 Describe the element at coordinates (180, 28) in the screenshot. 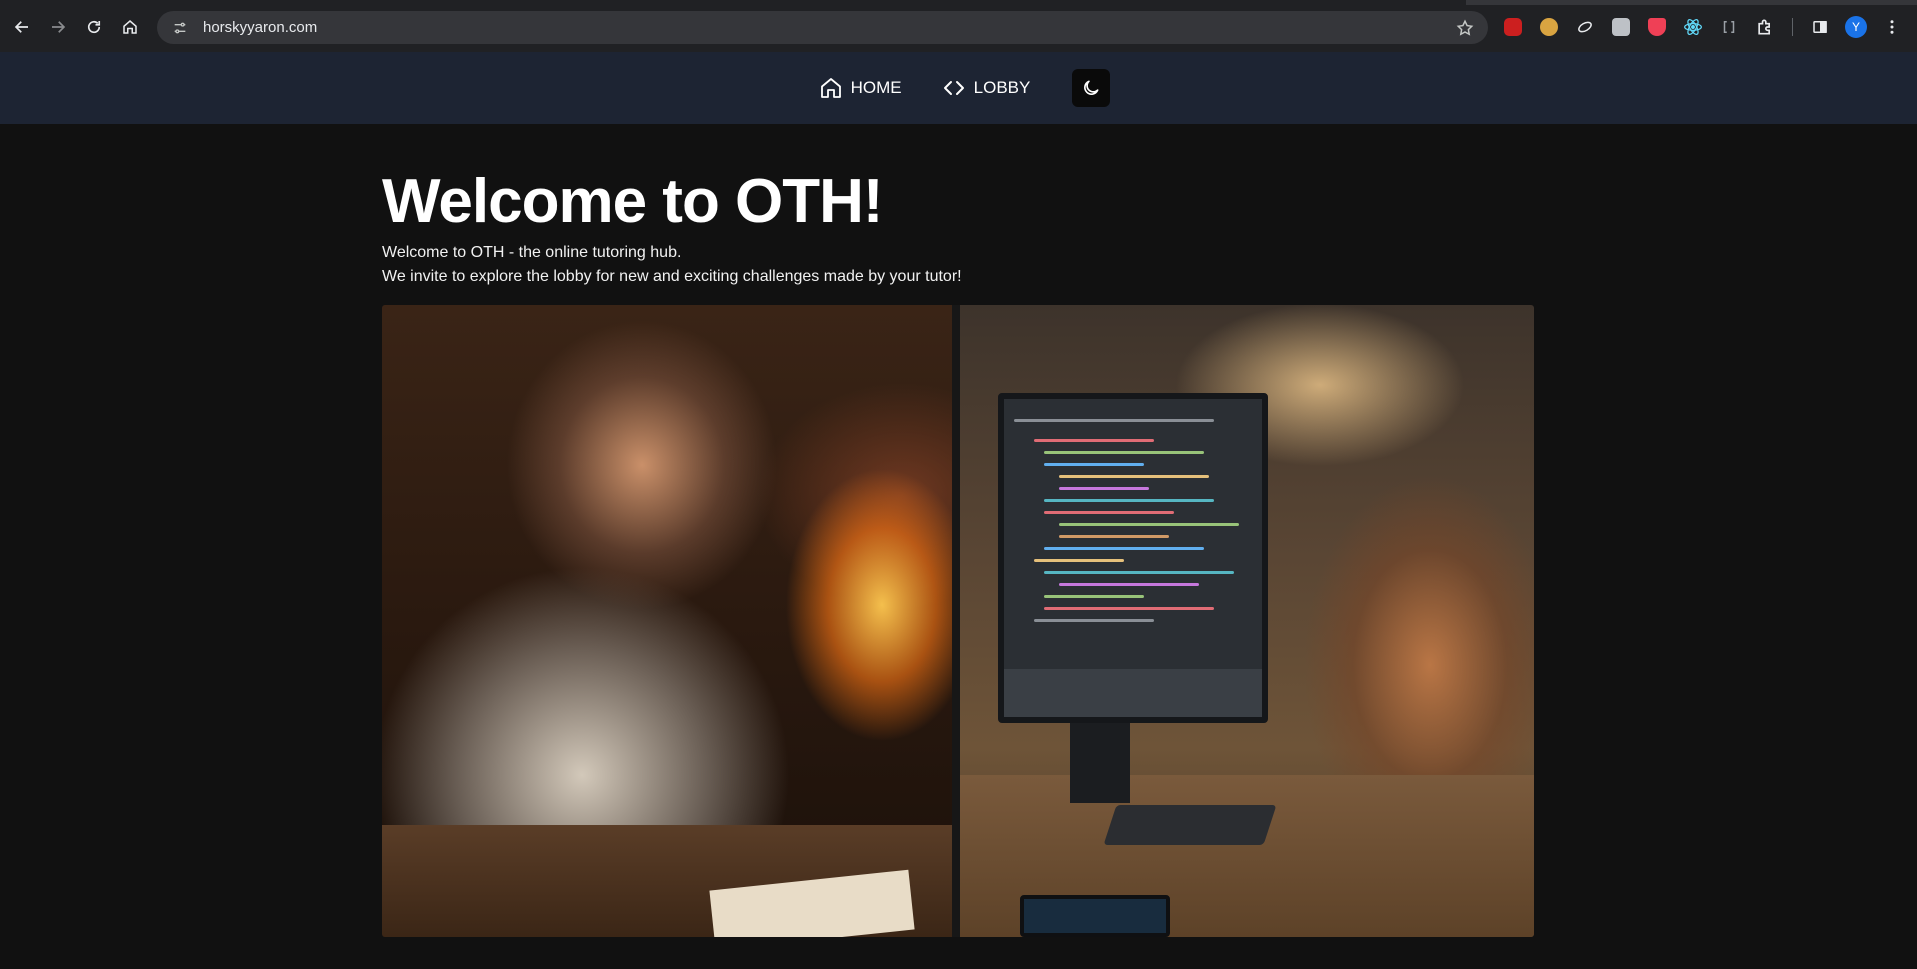

I see `site-info-icon` at that location.